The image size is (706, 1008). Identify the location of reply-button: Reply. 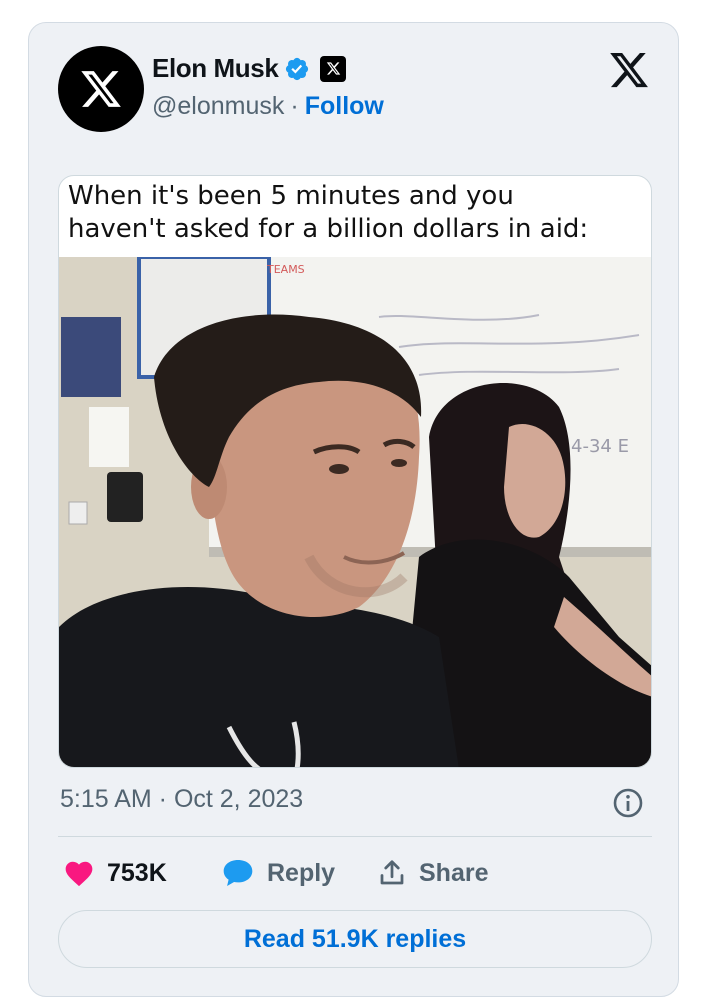
(278, 873).